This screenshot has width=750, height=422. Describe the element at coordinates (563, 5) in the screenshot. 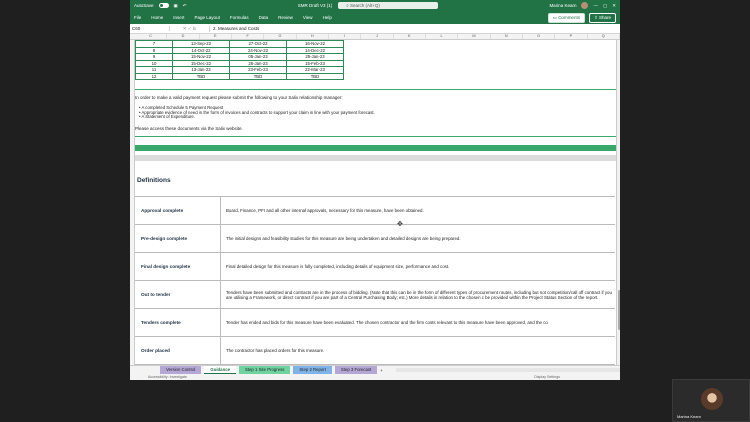

I see `user-name: Marina Kearn` at that location.